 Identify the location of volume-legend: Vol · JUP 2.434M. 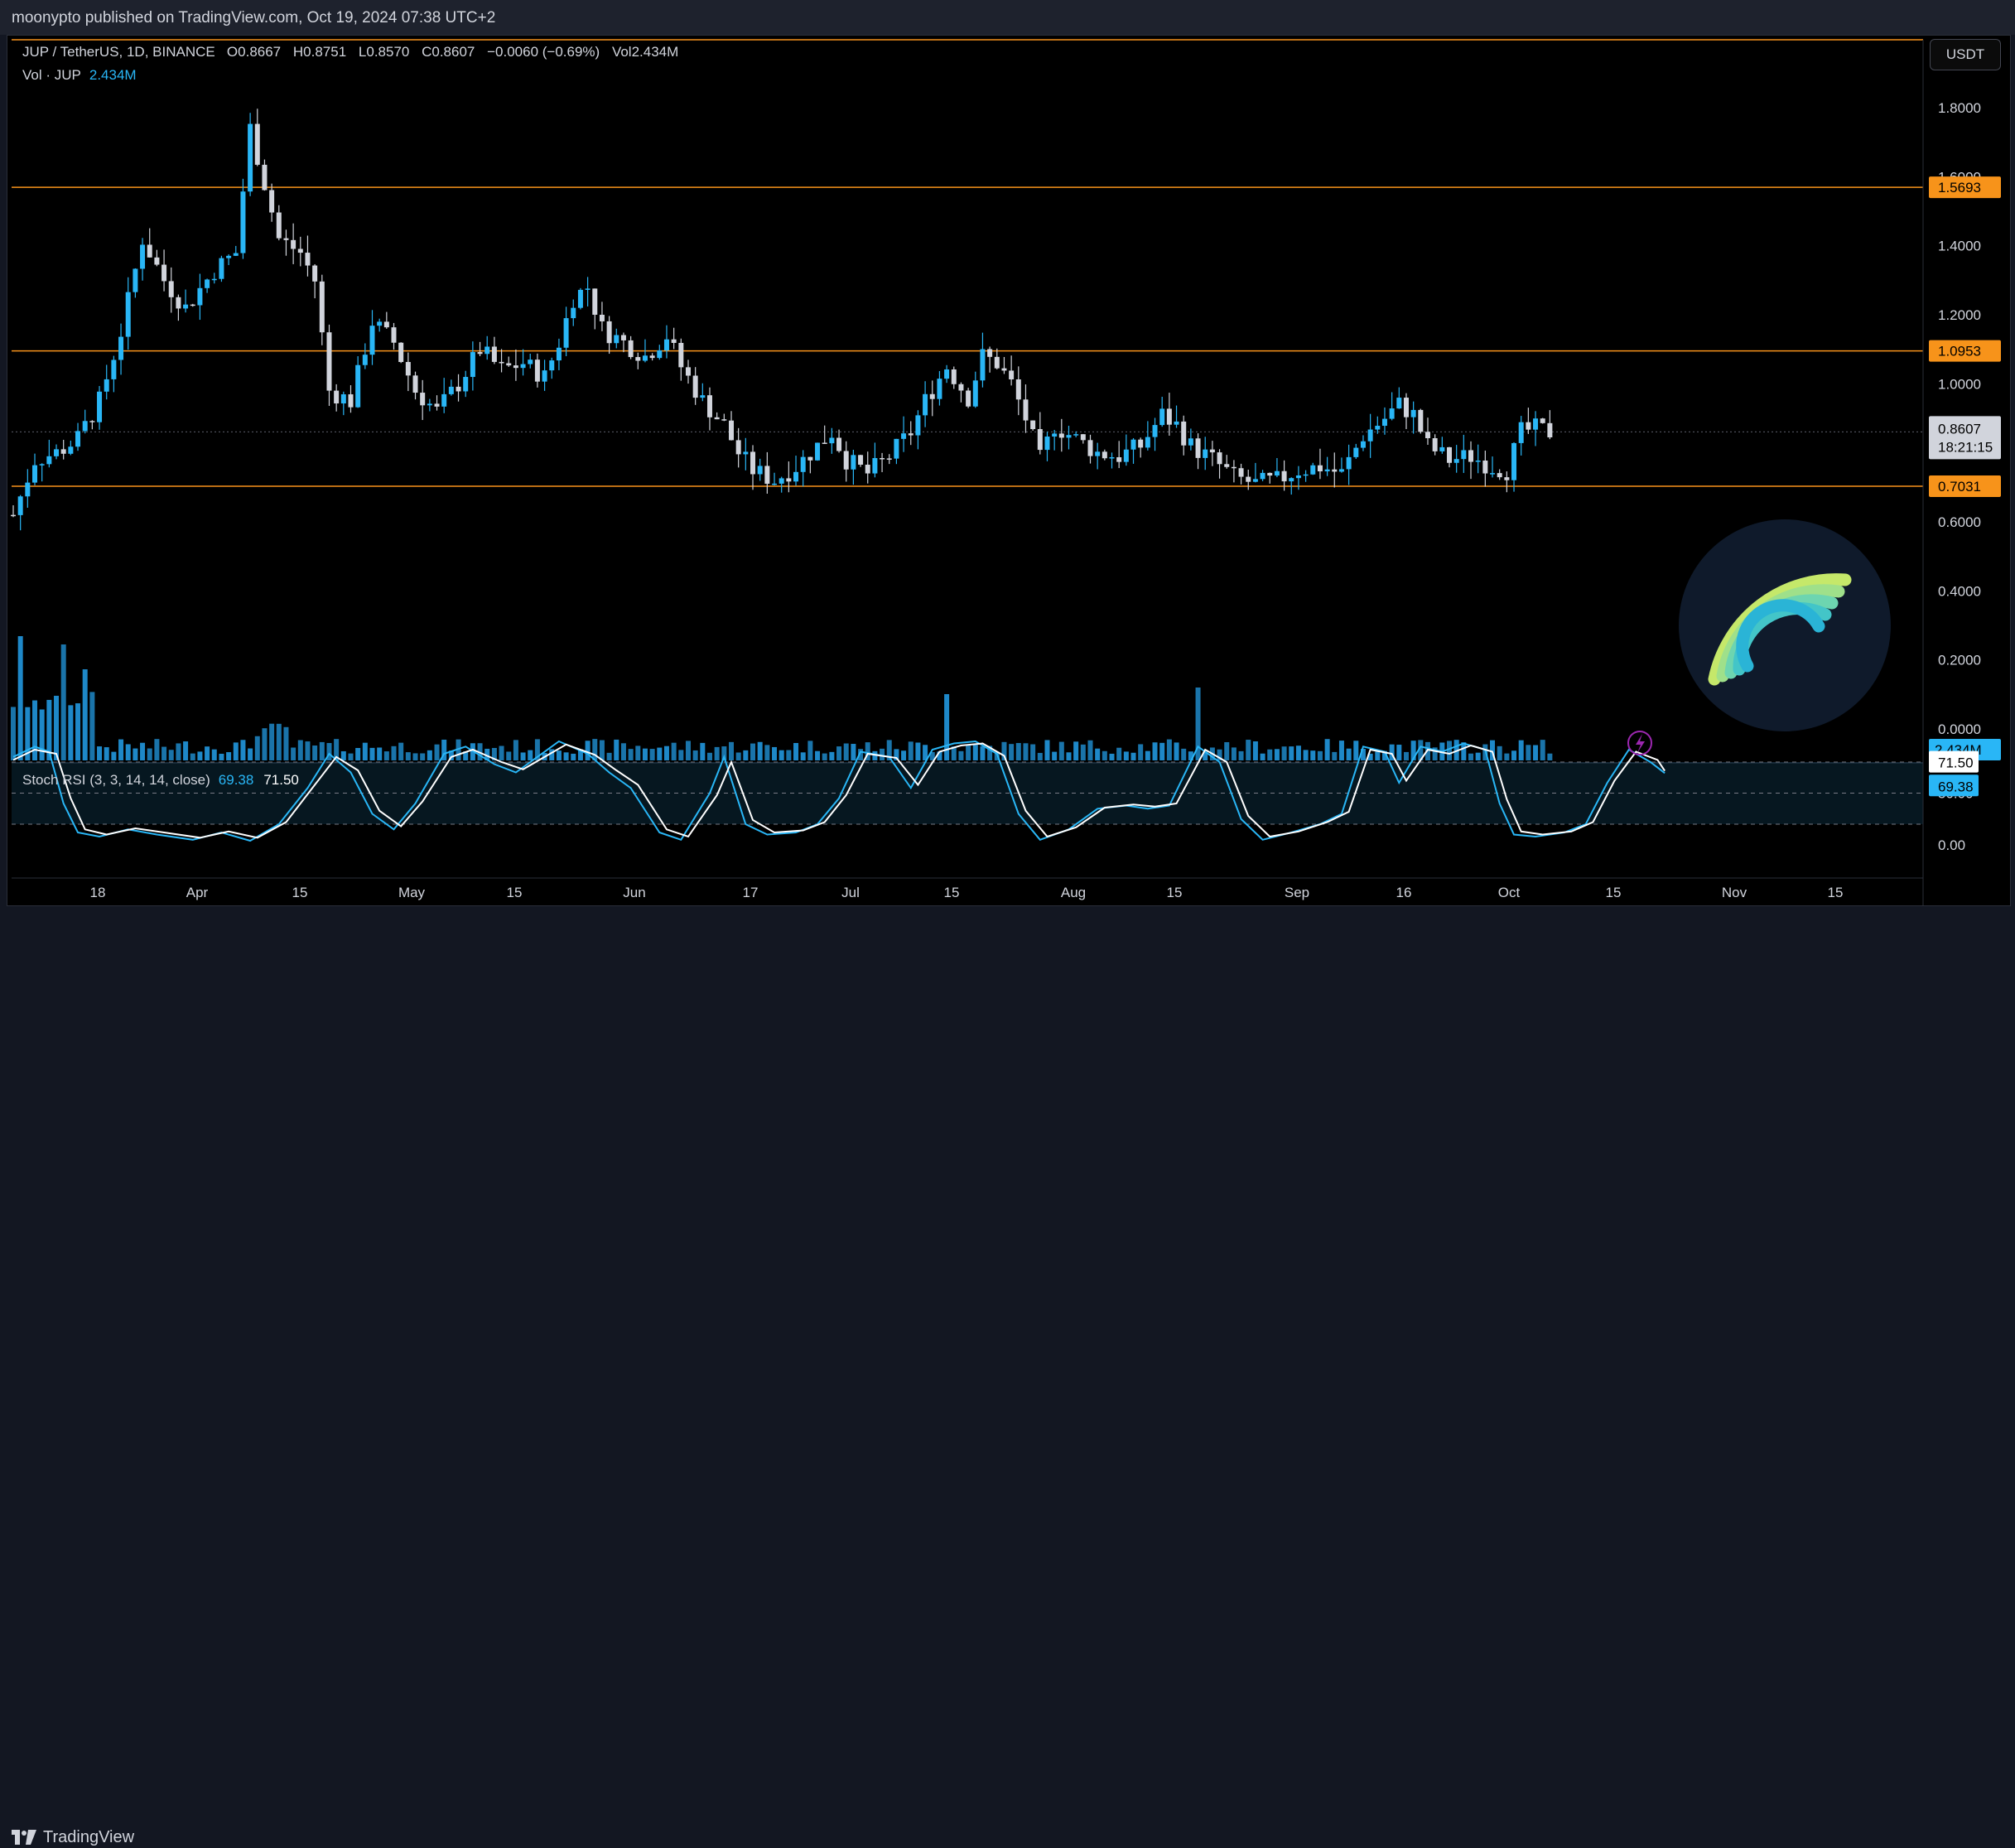
(79, 75).